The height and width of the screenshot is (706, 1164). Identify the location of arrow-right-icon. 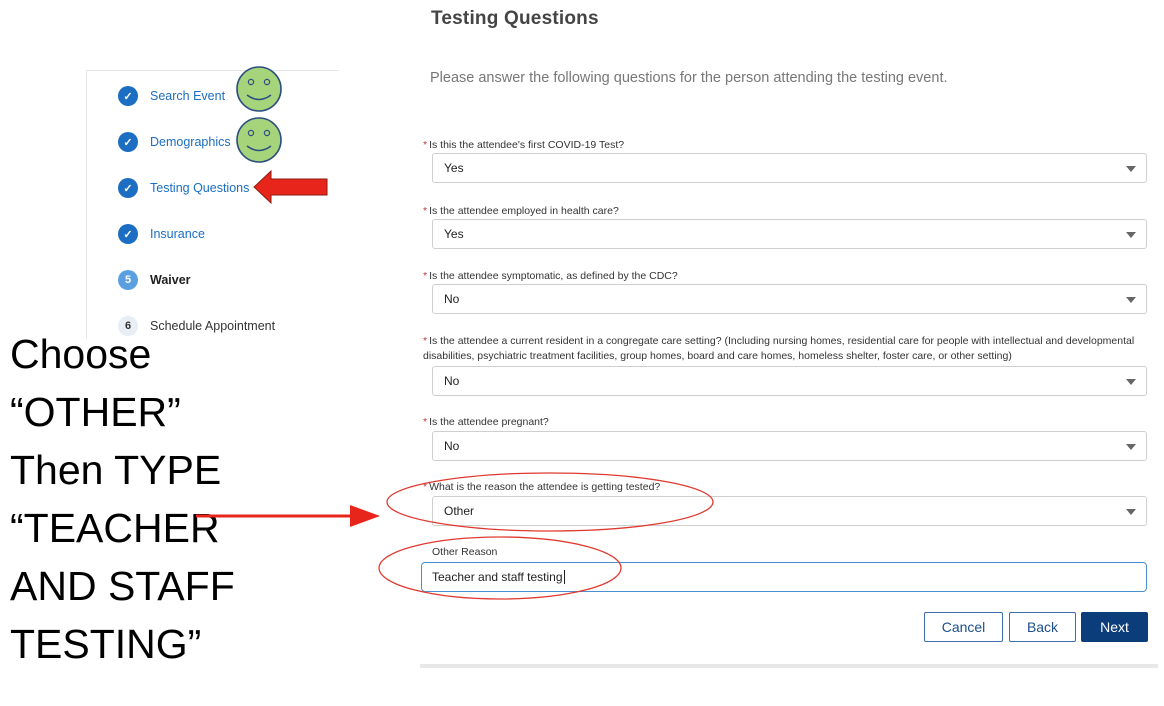
(365, 516).